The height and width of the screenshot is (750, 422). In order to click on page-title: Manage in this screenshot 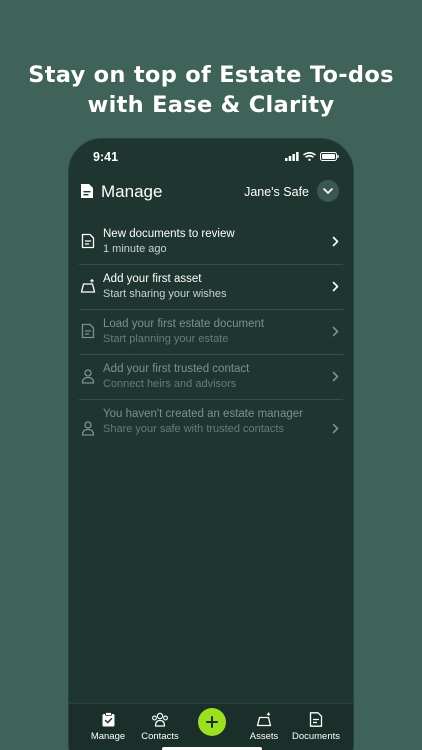, I will do `click(132, 191)`.